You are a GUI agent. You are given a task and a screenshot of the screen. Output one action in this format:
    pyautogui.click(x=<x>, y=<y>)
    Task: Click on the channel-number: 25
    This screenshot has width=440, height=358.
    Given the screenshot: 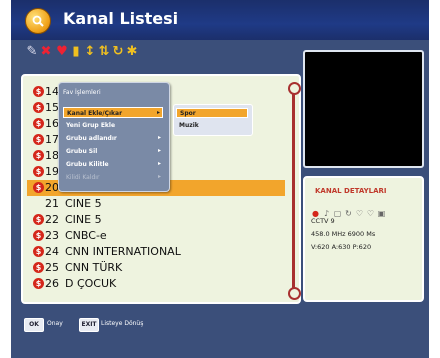 What is the action you would take?
    pyautogui.click(x=52, y=267)
    